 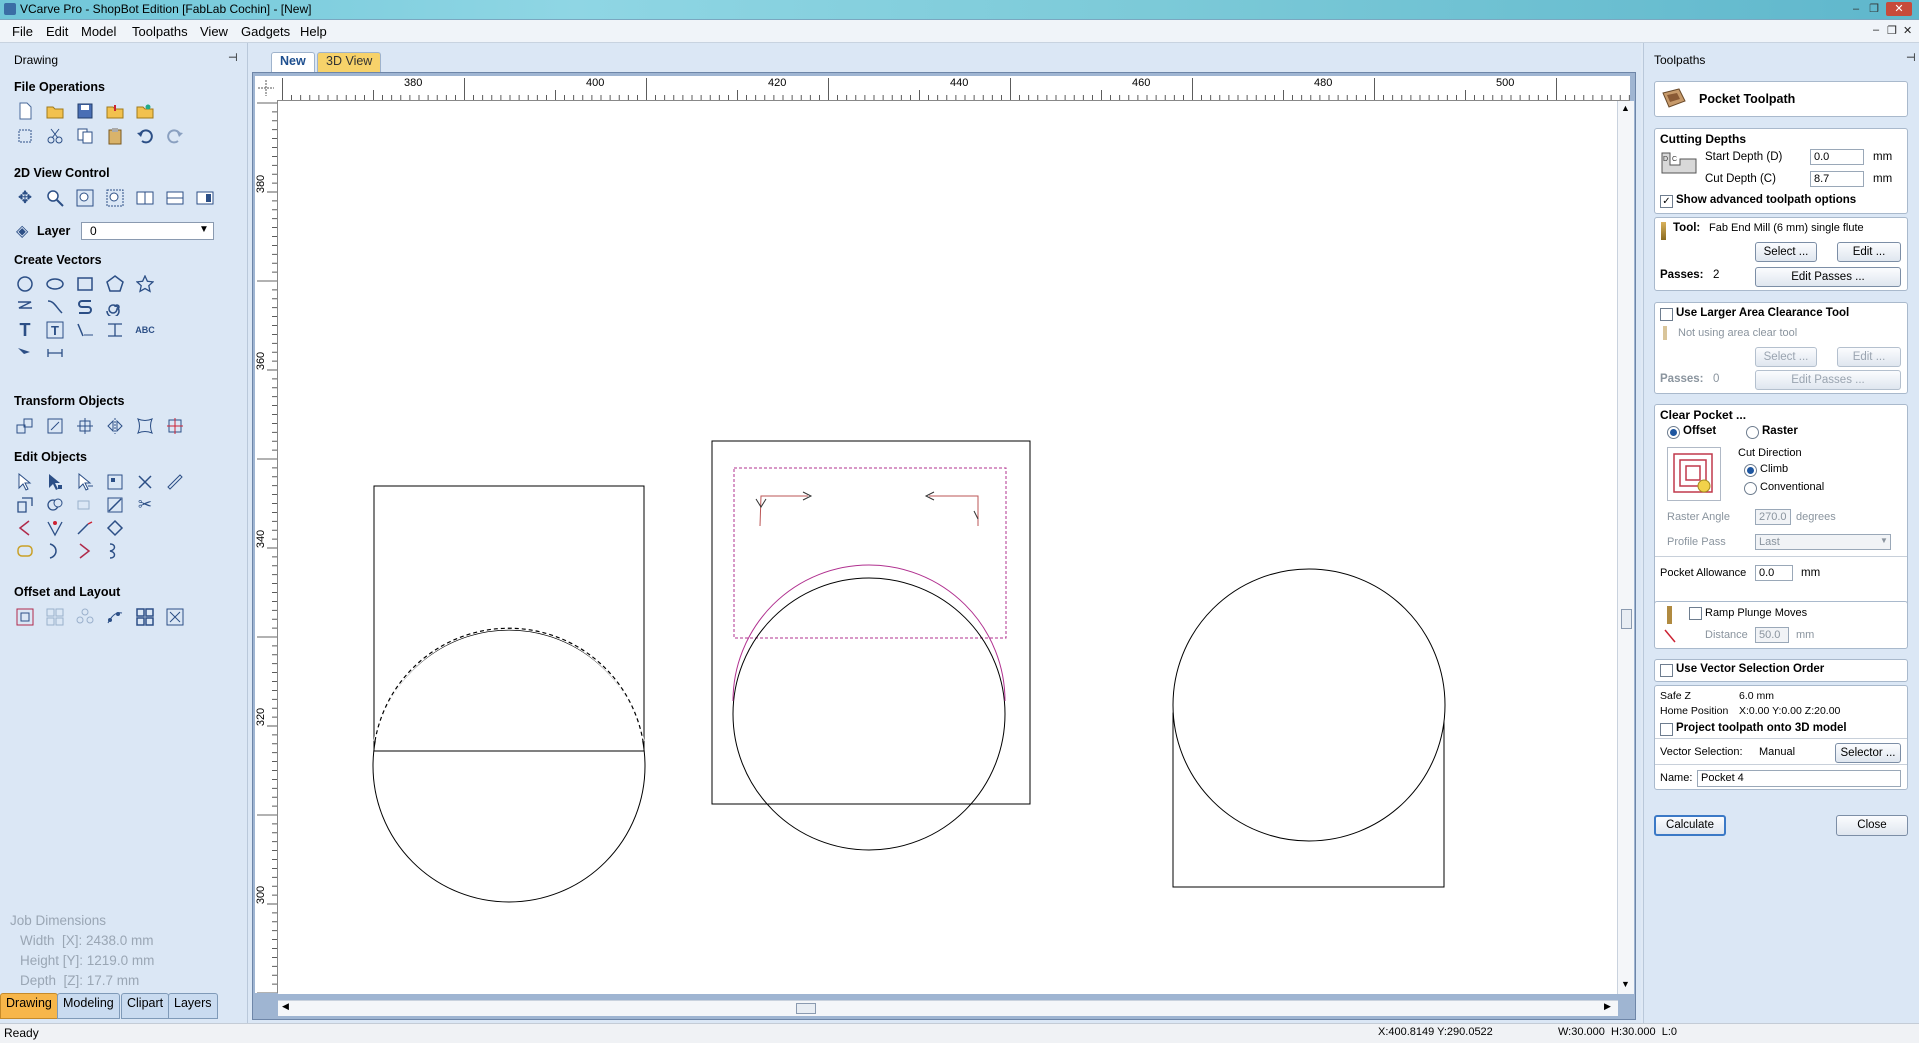 I want to click on extend-icon, so click(x=85, y=528).